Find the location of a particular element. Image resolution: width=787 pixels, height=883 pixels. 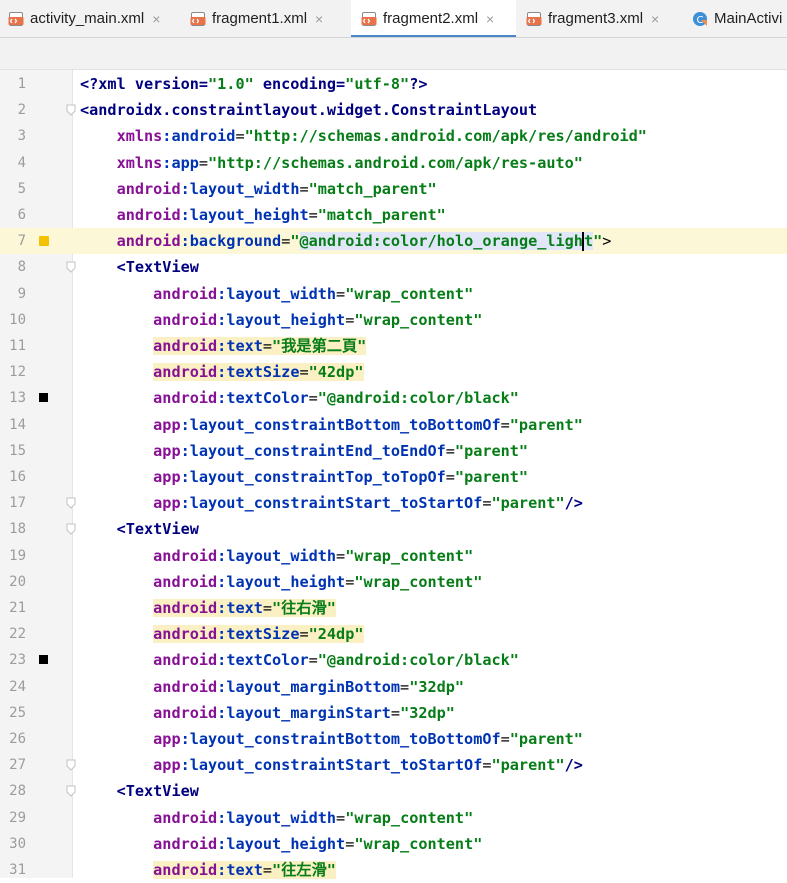

code-text: android:layout_width="wrap_content" is located at coordinates (276, 294).